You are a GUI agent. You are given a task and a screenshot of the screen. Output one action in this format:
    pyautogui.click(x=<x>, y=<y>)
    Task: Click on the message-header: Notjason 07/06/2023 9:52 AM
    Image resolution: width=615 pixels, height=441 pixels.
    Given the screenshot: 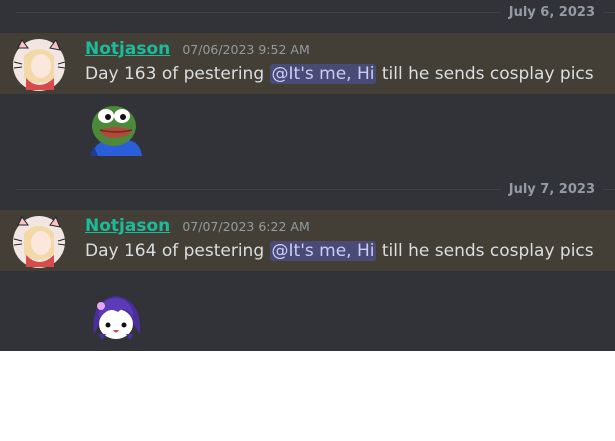 What is the action you would take?
    pyautogui.click(x=197, y=50)
    